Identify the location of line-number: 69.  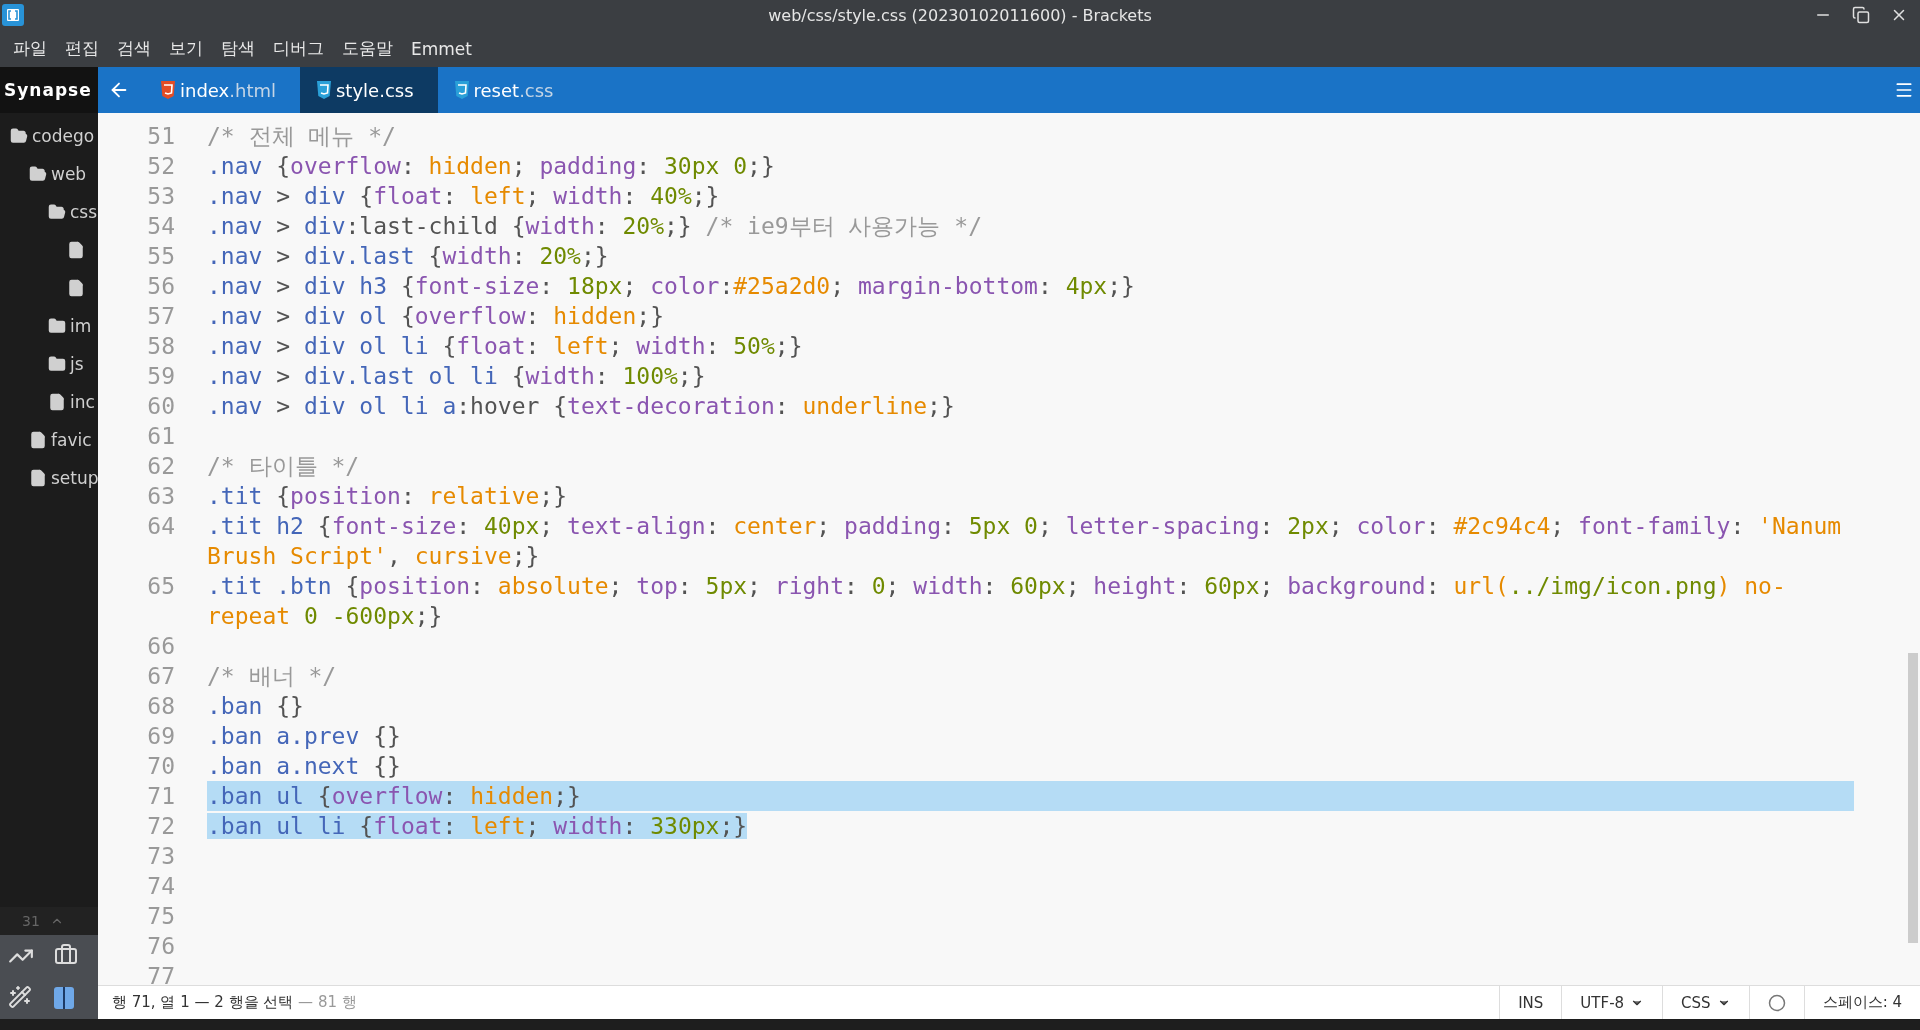
(161, 736).